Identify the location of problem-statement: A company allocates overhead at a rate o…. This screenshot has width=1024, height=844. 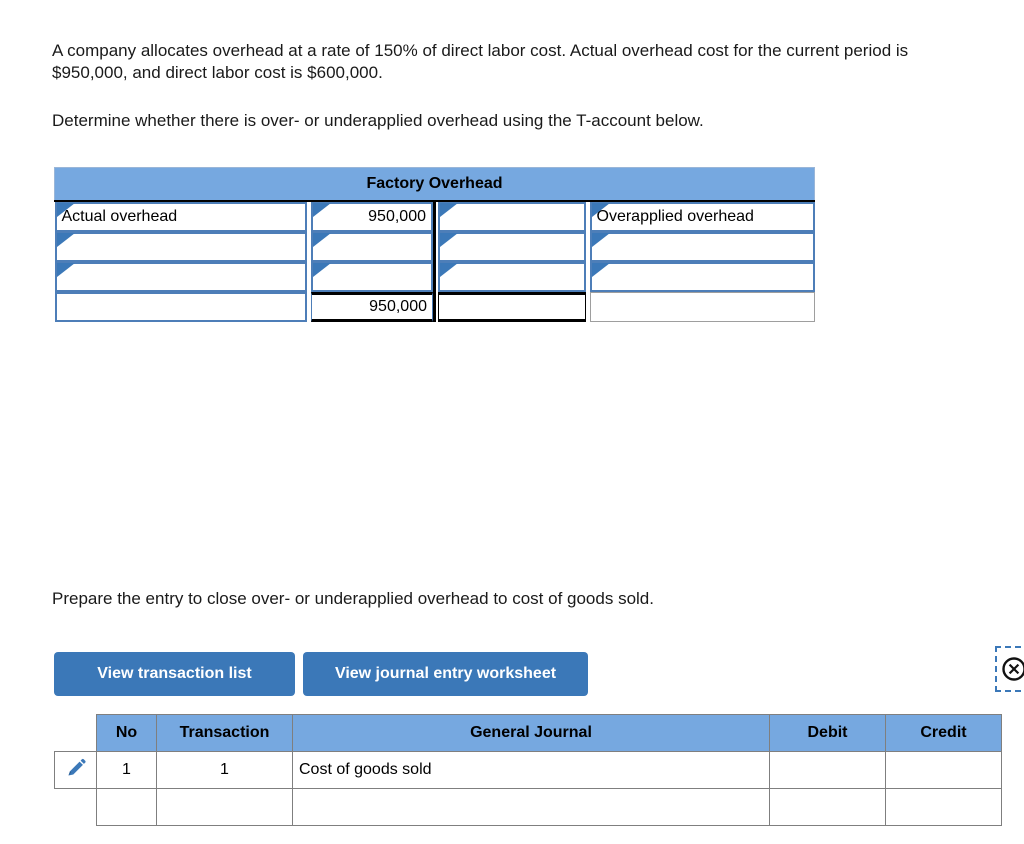
(480, 61).